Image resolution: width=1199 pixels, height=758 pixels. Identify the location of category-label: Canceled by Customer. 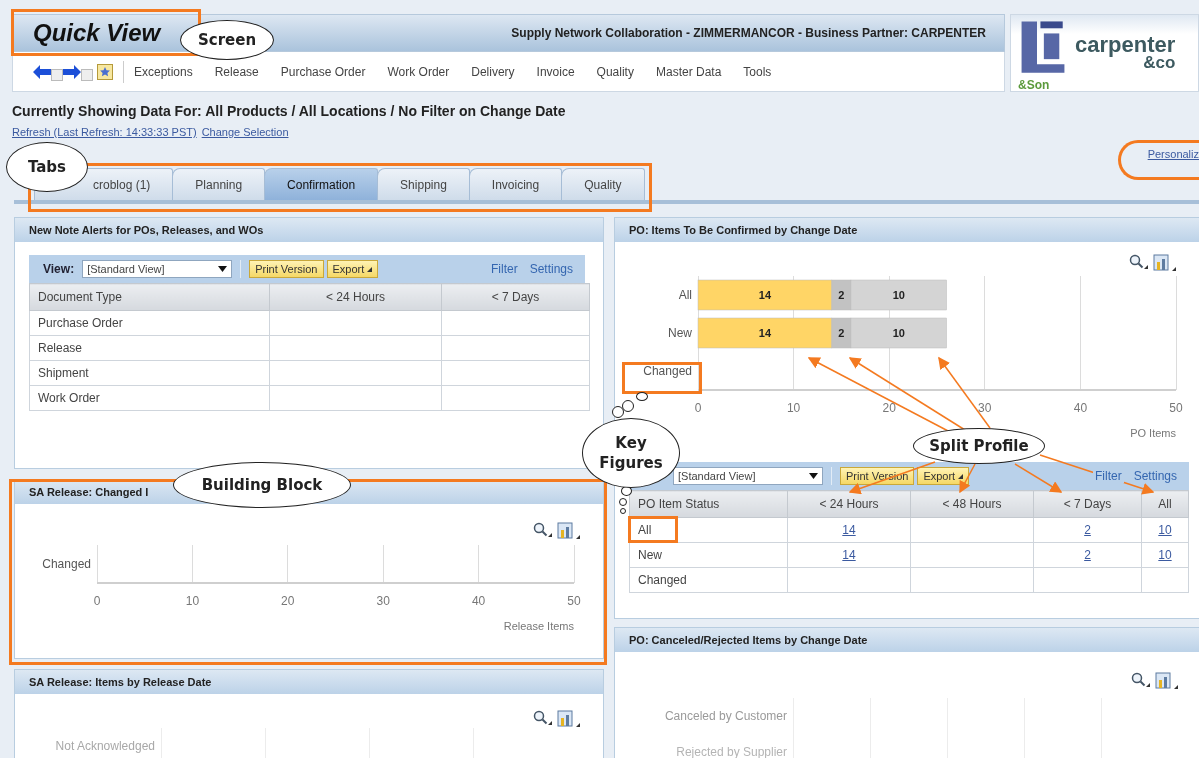
(725, 716).